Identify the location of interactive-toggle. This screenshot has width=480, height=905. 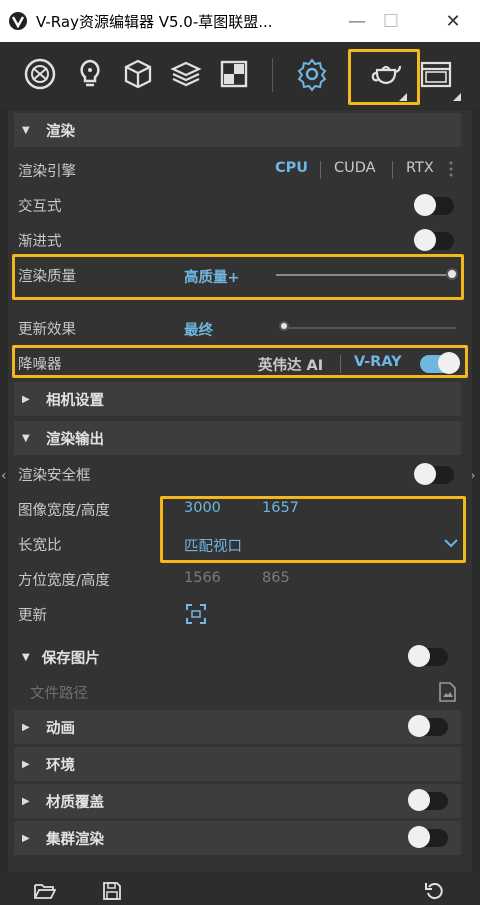
(434, 205).